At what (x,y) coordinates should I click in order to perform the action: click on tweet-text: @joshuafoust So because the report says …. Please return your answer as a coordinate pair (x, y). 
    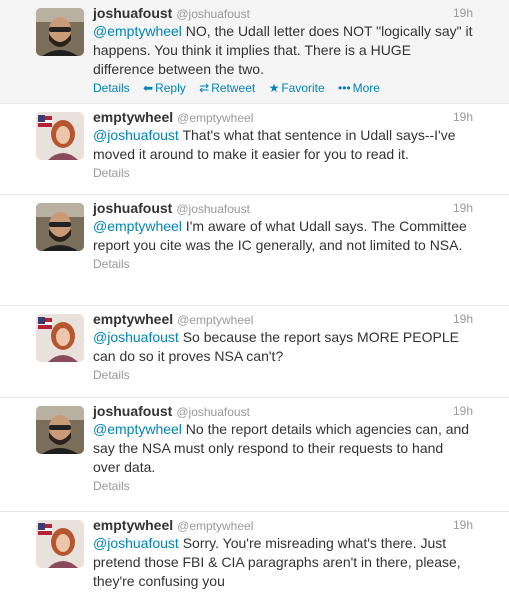
    Looking at the image, I should click on (283, 347).